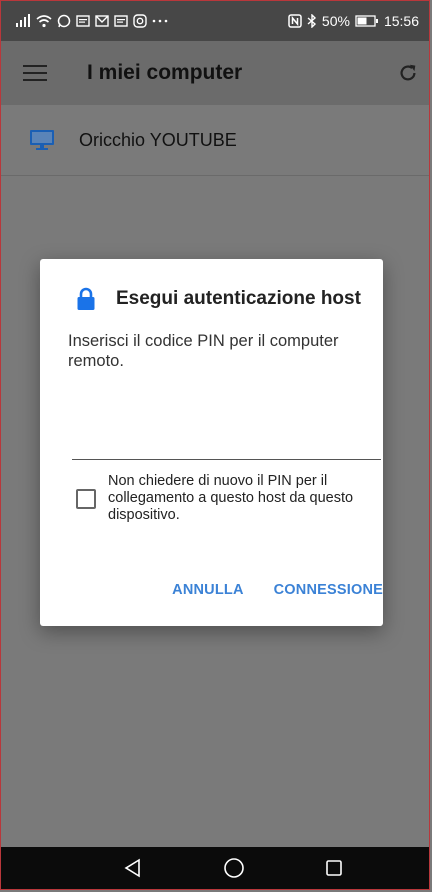 This screenshot has height=892, width=432. I want to click on page-title: I miei computer, so click(165, 72).